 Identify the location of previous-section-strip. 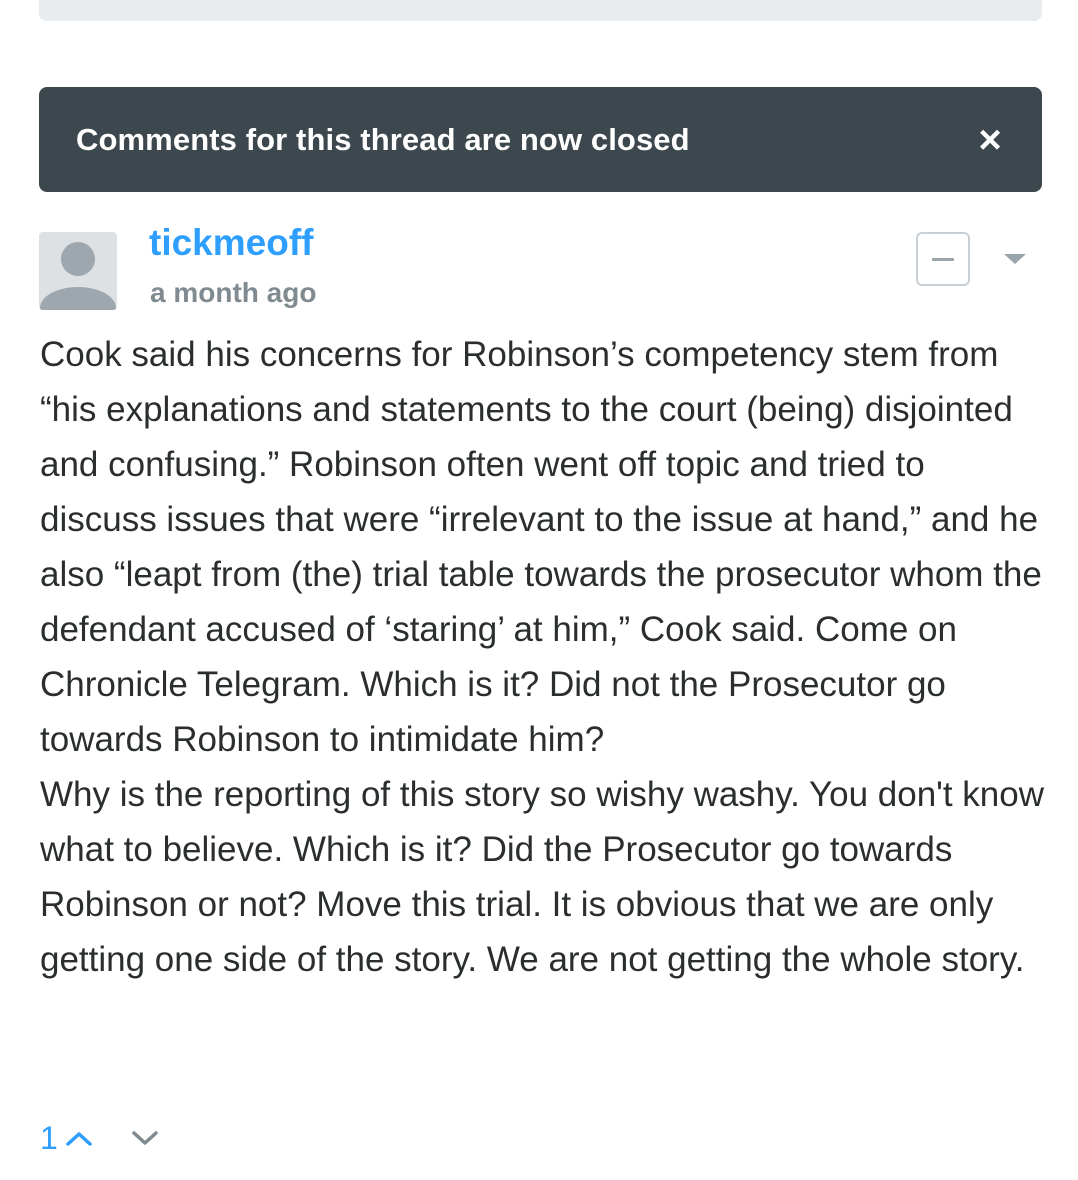
(540, 10).